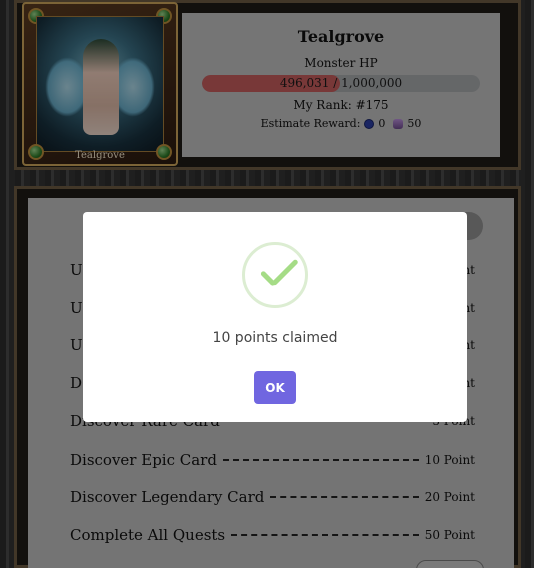 The image size is (534, 568). Describe the element at coordinates (275, 387) in the screenshot. I see `ok-button: OK` at that location.